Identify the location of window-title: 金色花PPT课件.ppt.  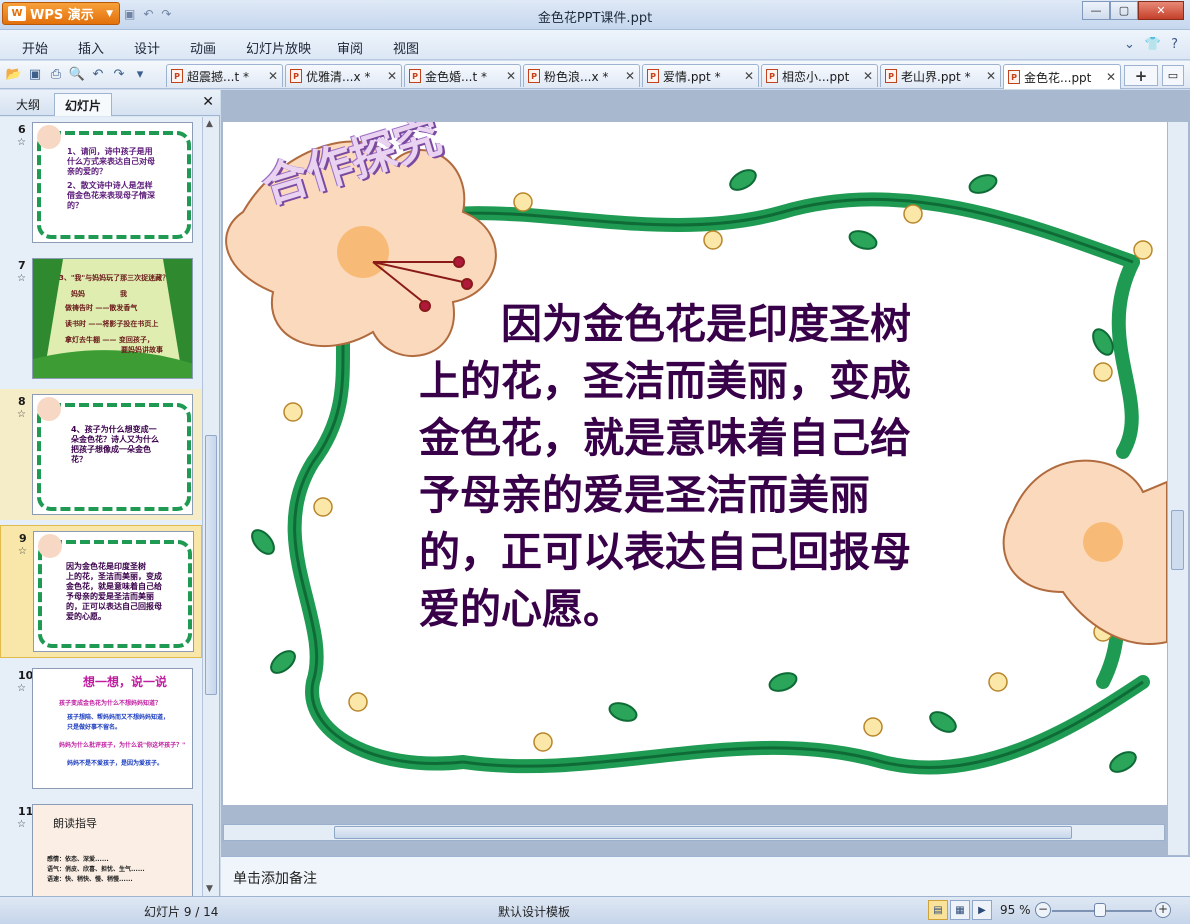
(595, 18).